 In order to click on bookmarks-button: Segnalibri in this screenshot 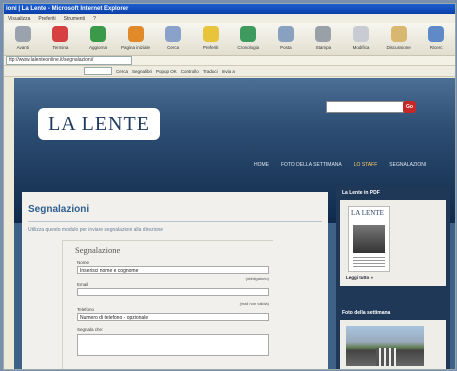, I will do `click(142, 71)`.